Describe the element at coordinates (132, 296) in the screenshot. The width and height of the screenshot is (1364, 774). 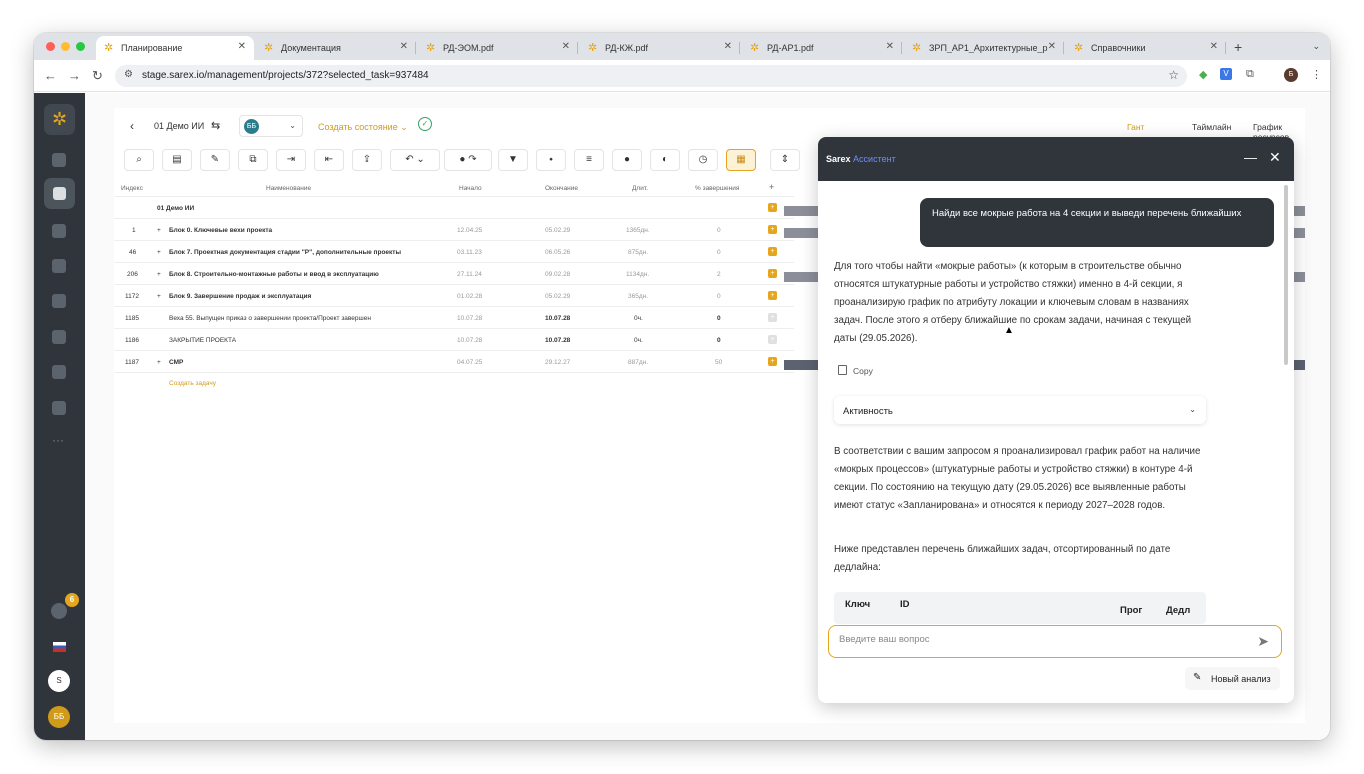
I see `row-index: 1172` at that location.